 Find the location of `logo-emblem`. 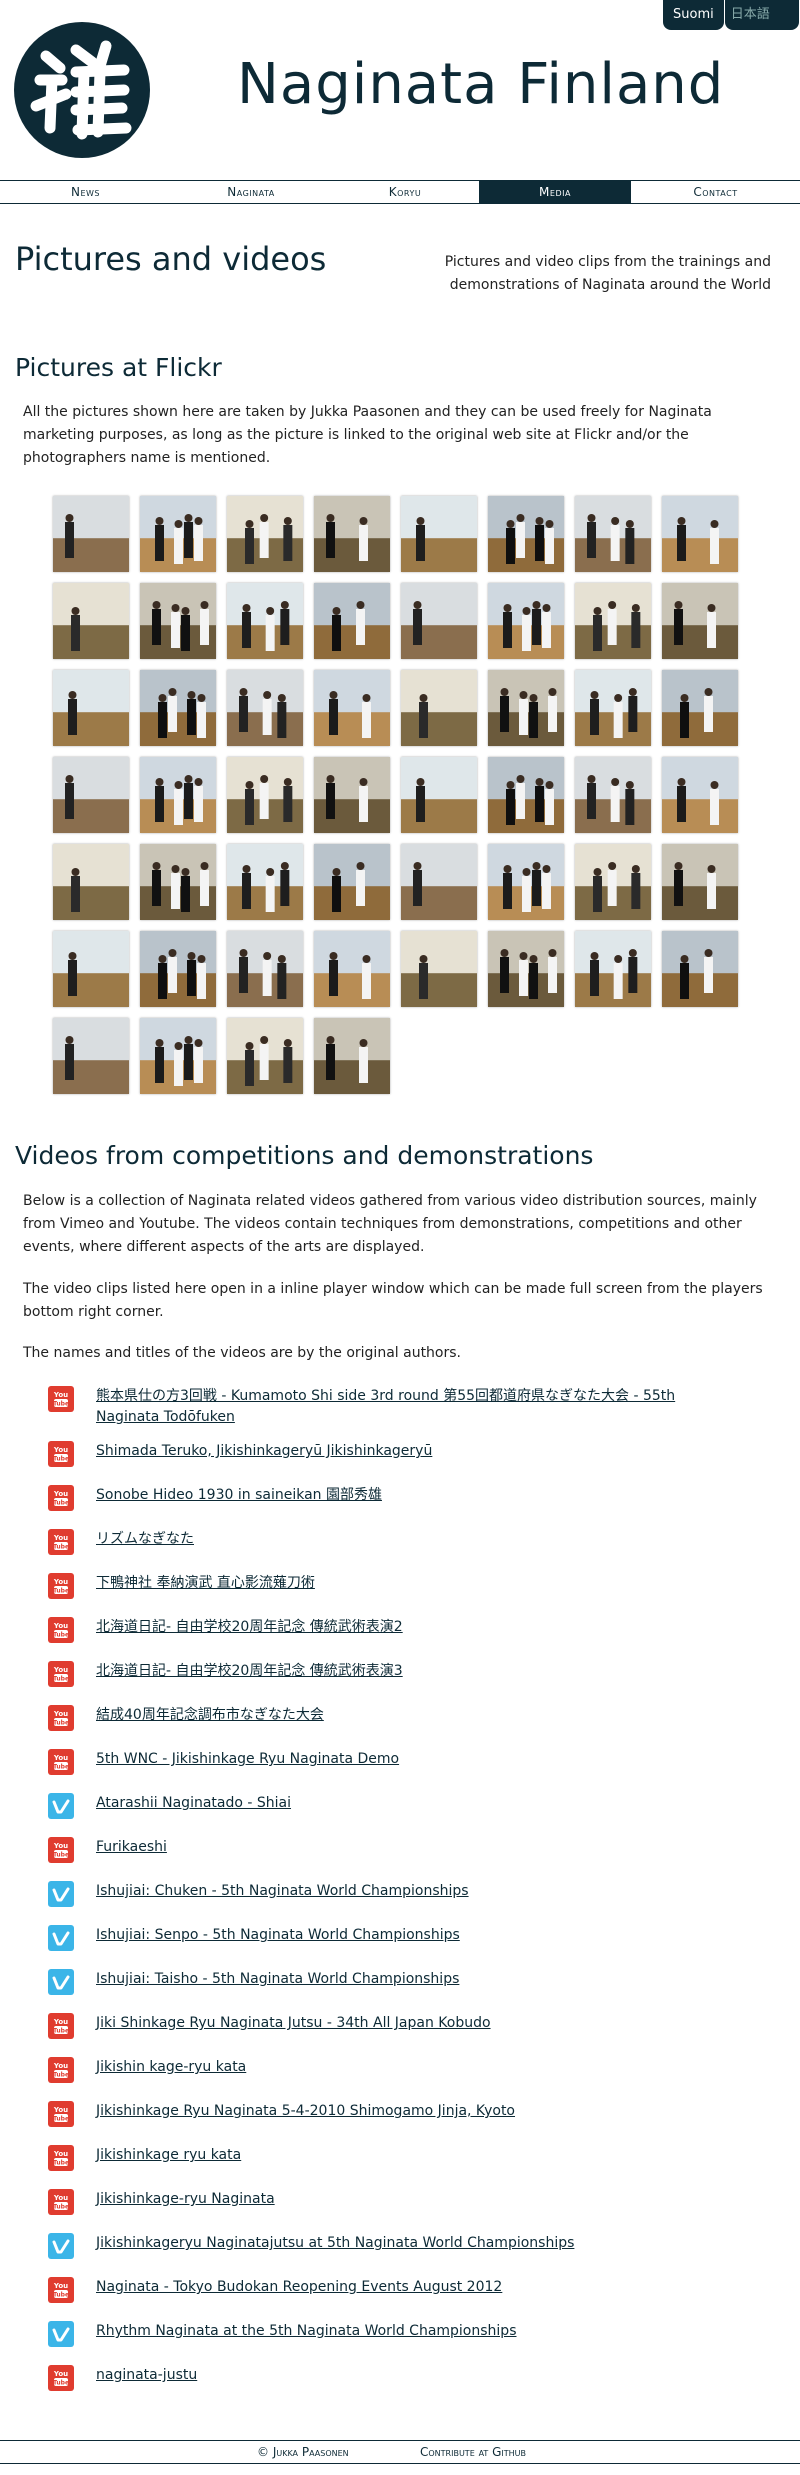

logo-emblem is located at coordinates (82, 90).